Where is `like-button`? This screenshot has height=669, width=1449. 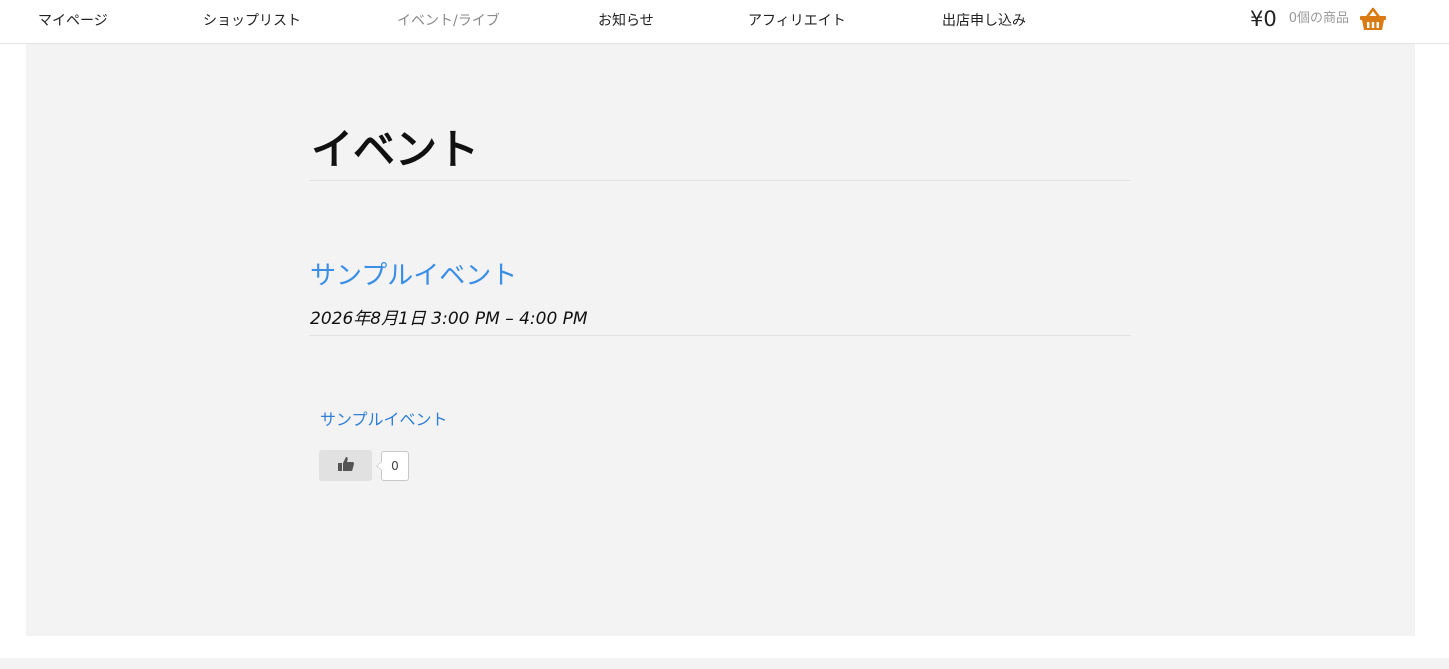
like-button is located at coordinates (345, 465).